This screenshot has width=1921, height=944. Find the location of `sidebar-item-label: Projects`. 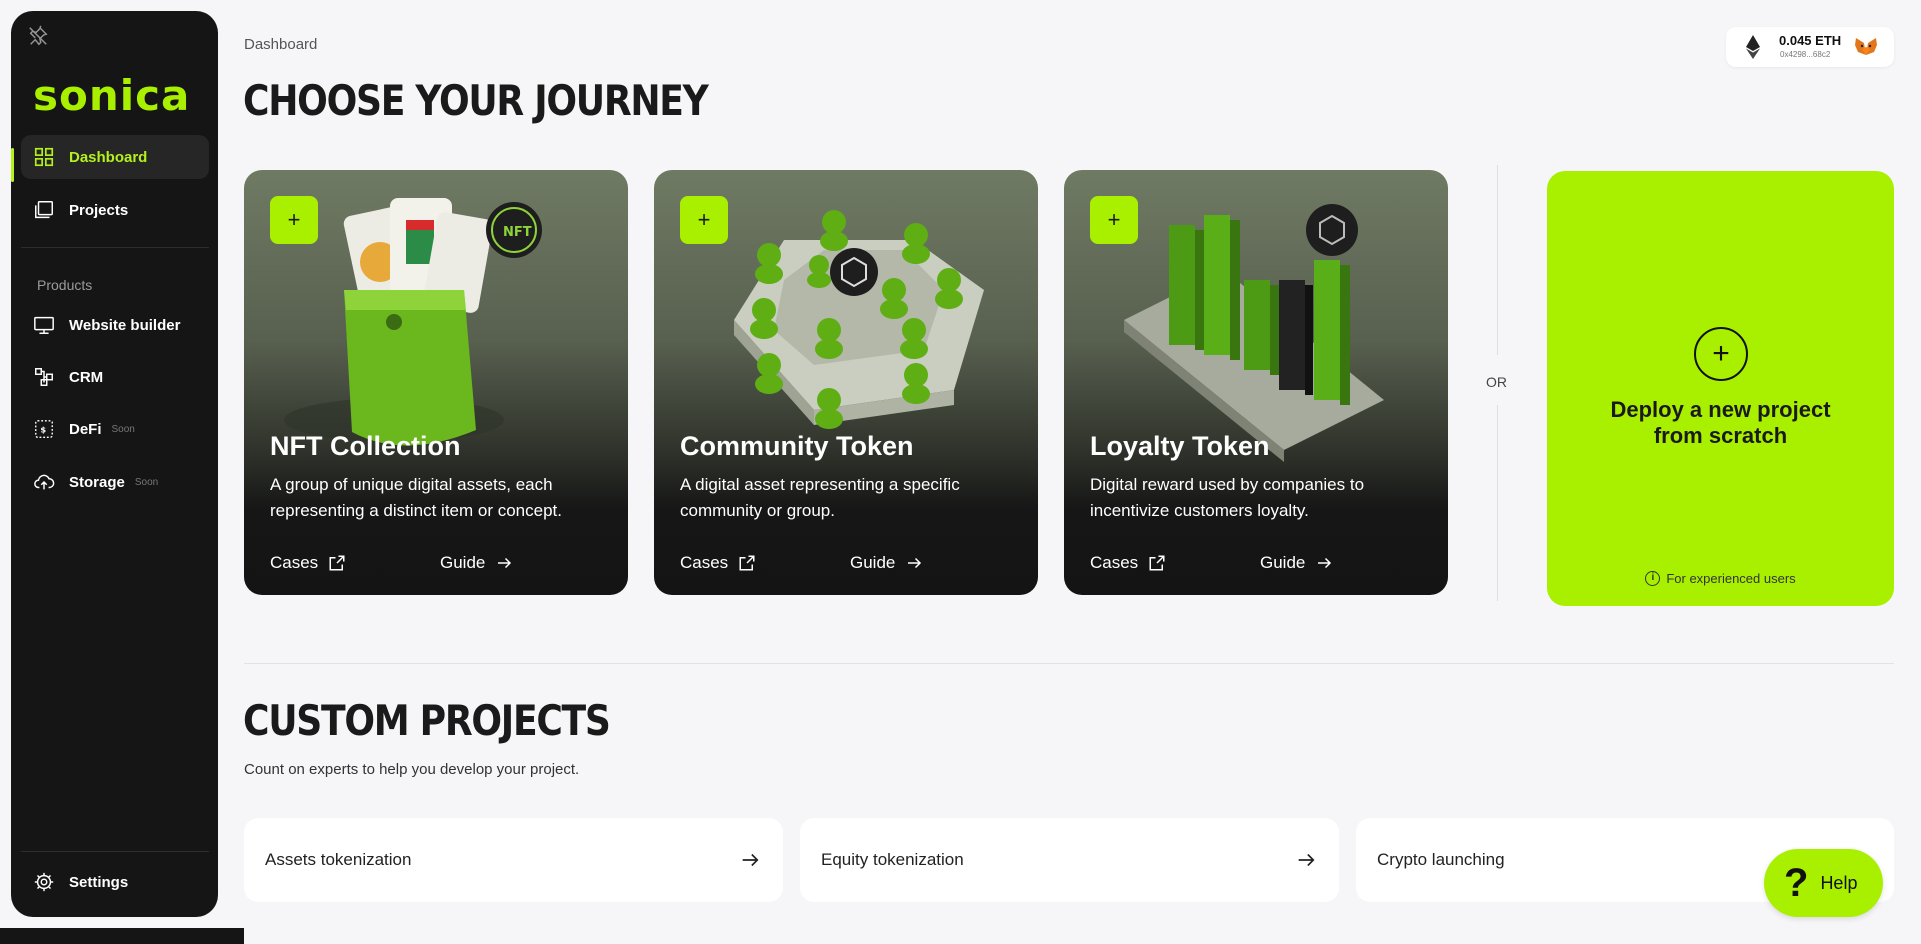

sidebar-item-label: Projects is located at coordinates (99, 210).